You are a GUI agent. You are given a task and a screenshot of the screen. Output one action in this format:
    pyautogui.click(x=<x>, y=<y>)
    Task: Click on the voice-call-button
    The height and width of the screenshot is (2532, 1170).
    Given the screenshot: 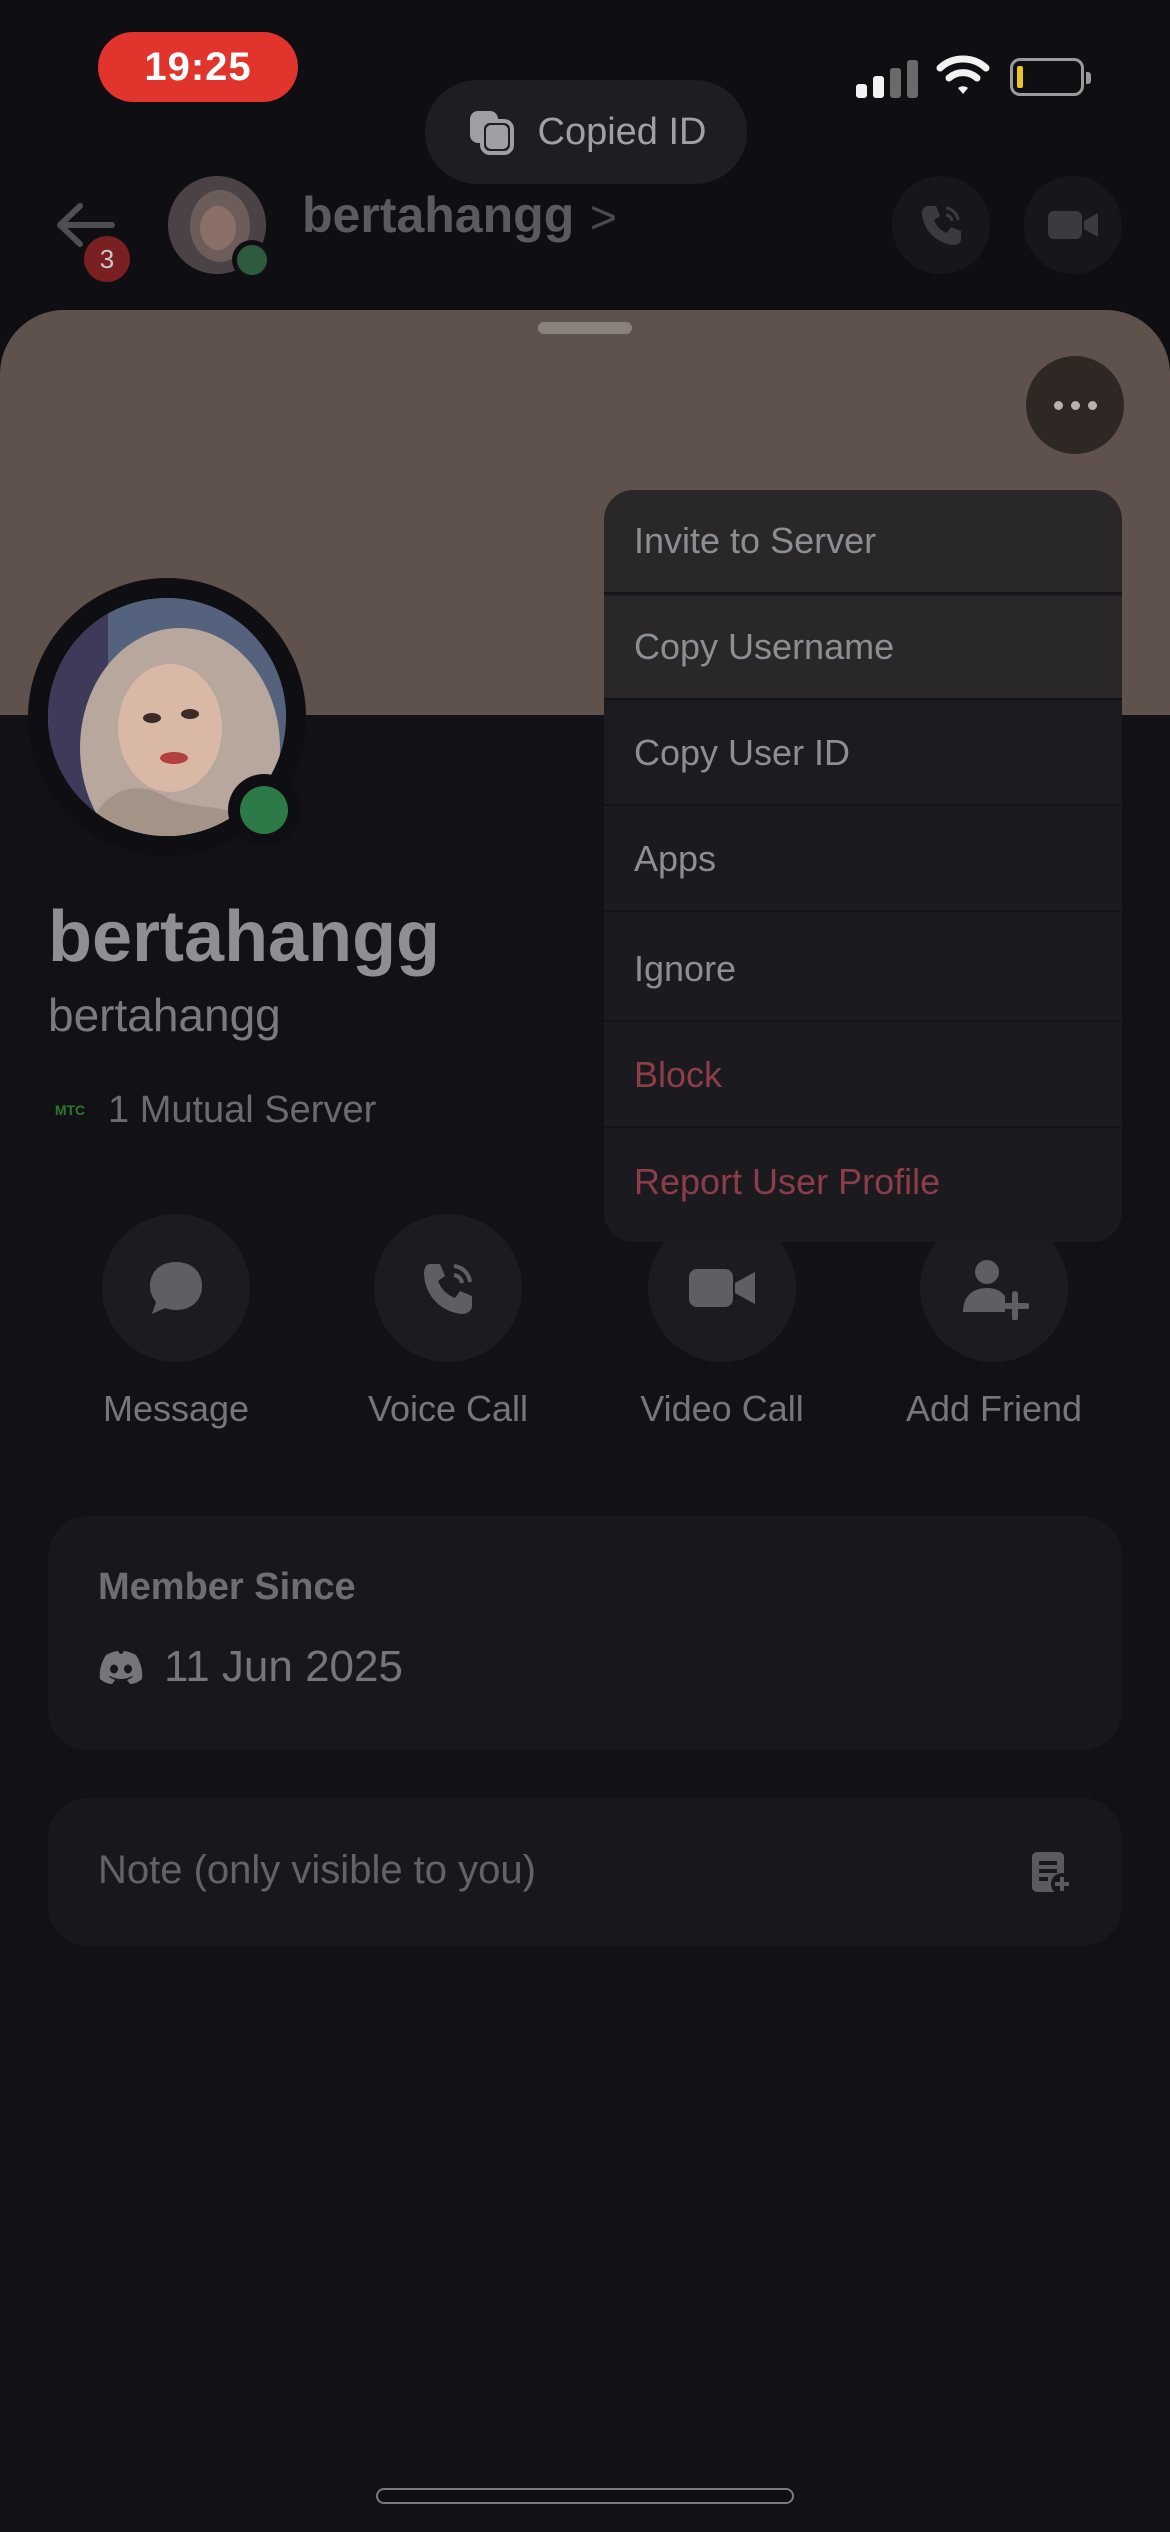 What is the action you would take?
    pyautogui.click(x=941, y=225)
    